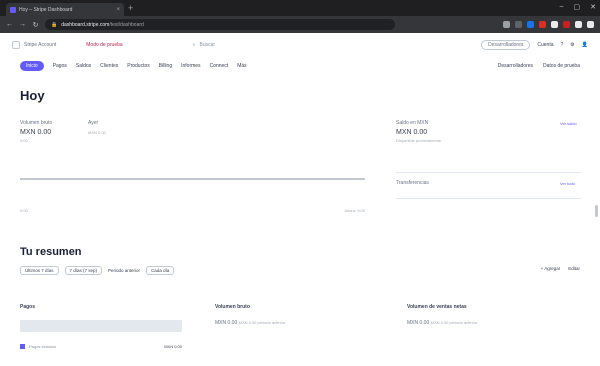 This screenshot has height=366, width=600. What do you see at coordinates (454, 322) in the screenshot?
I see `net-volume-card-compare: MXN 0.00 periodo anterior` at bounding box center [454, 322].